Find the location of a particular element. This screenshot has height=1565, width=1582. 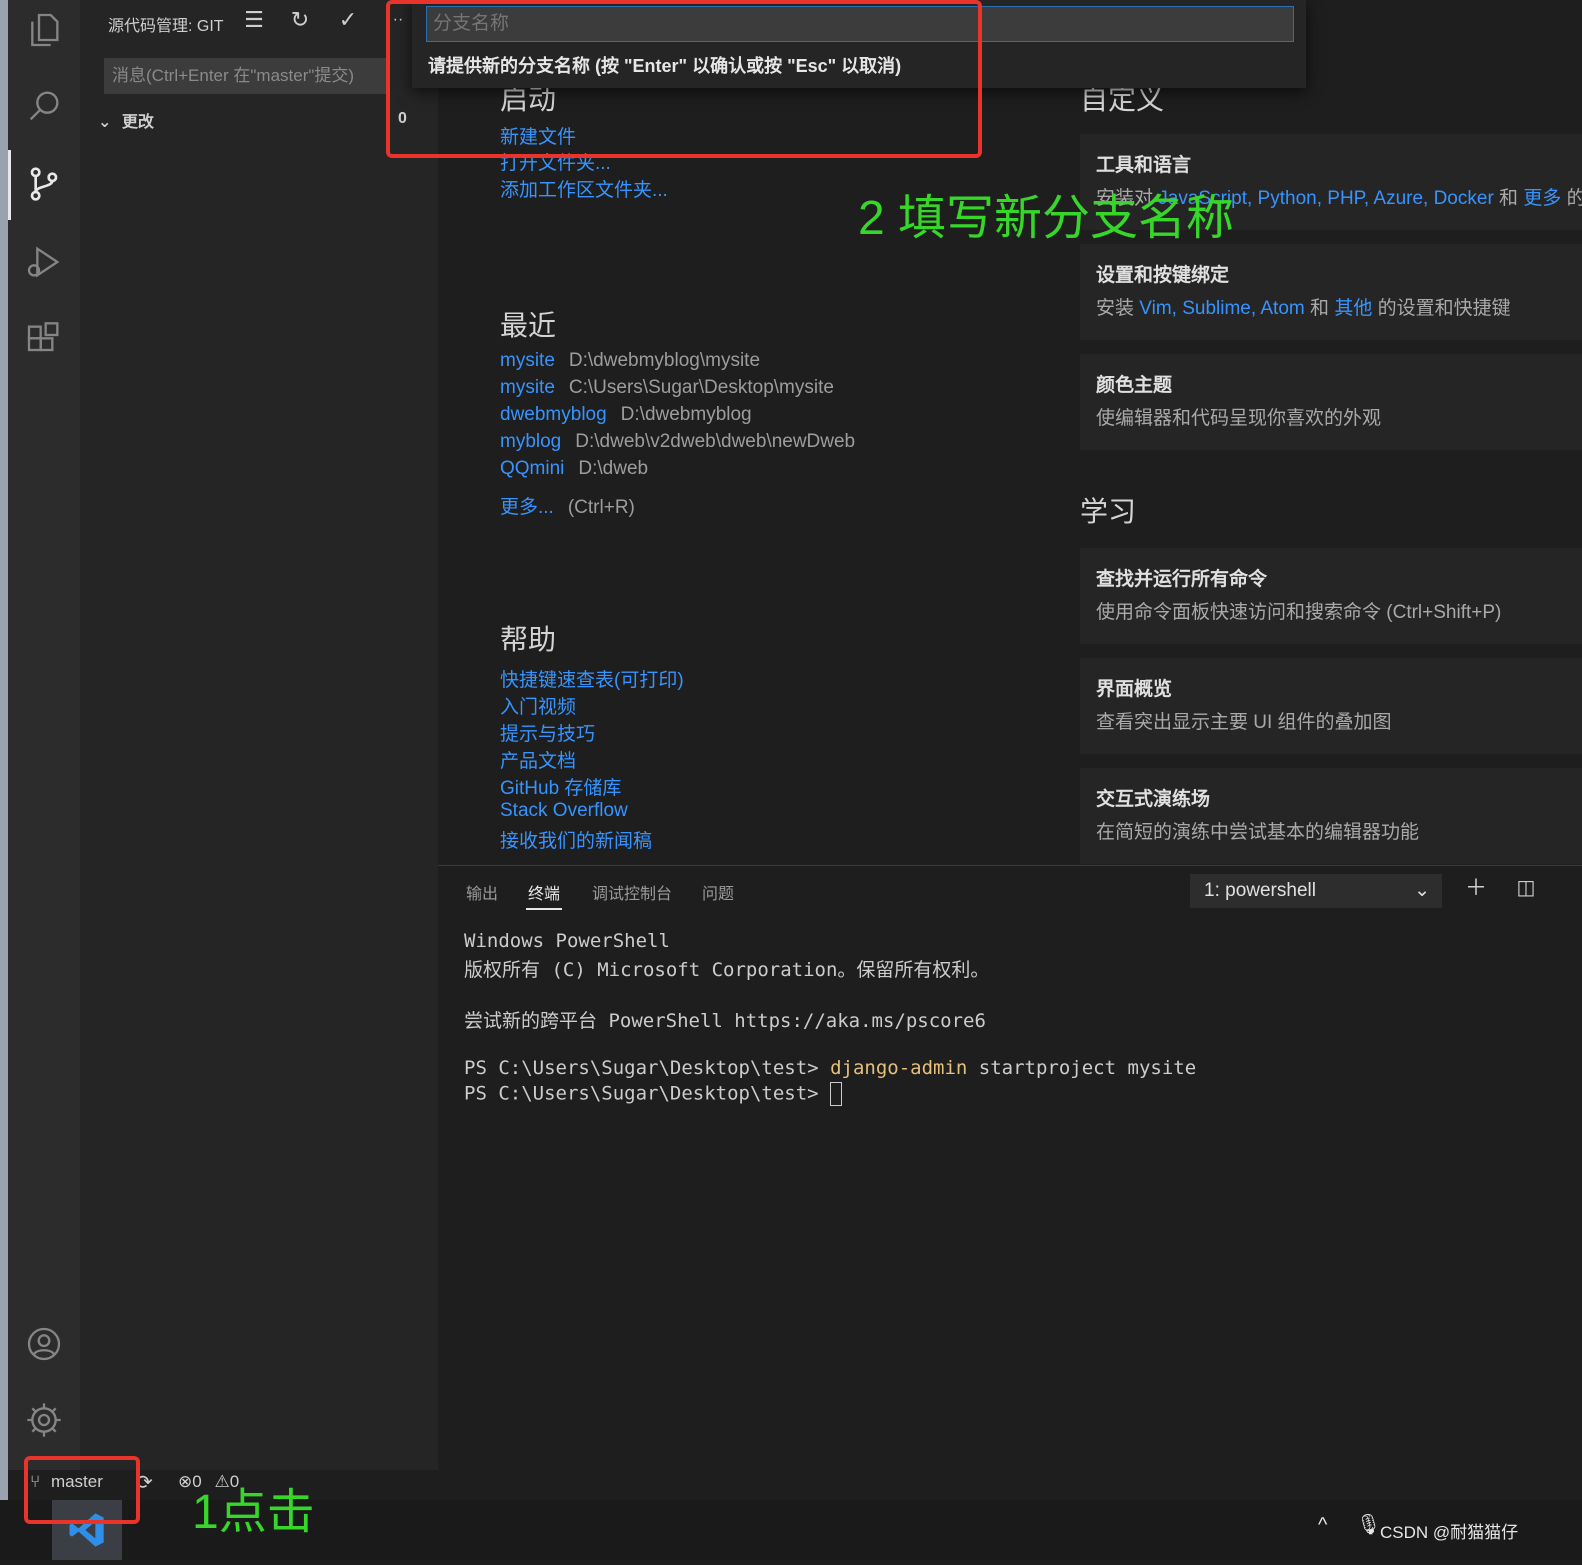

find-run-commands-card: 查找并运行所有命令 使用命令面板快速访问和搜索命令 (Ctrl+Shift+P) is located at coordinates (1331, 596).